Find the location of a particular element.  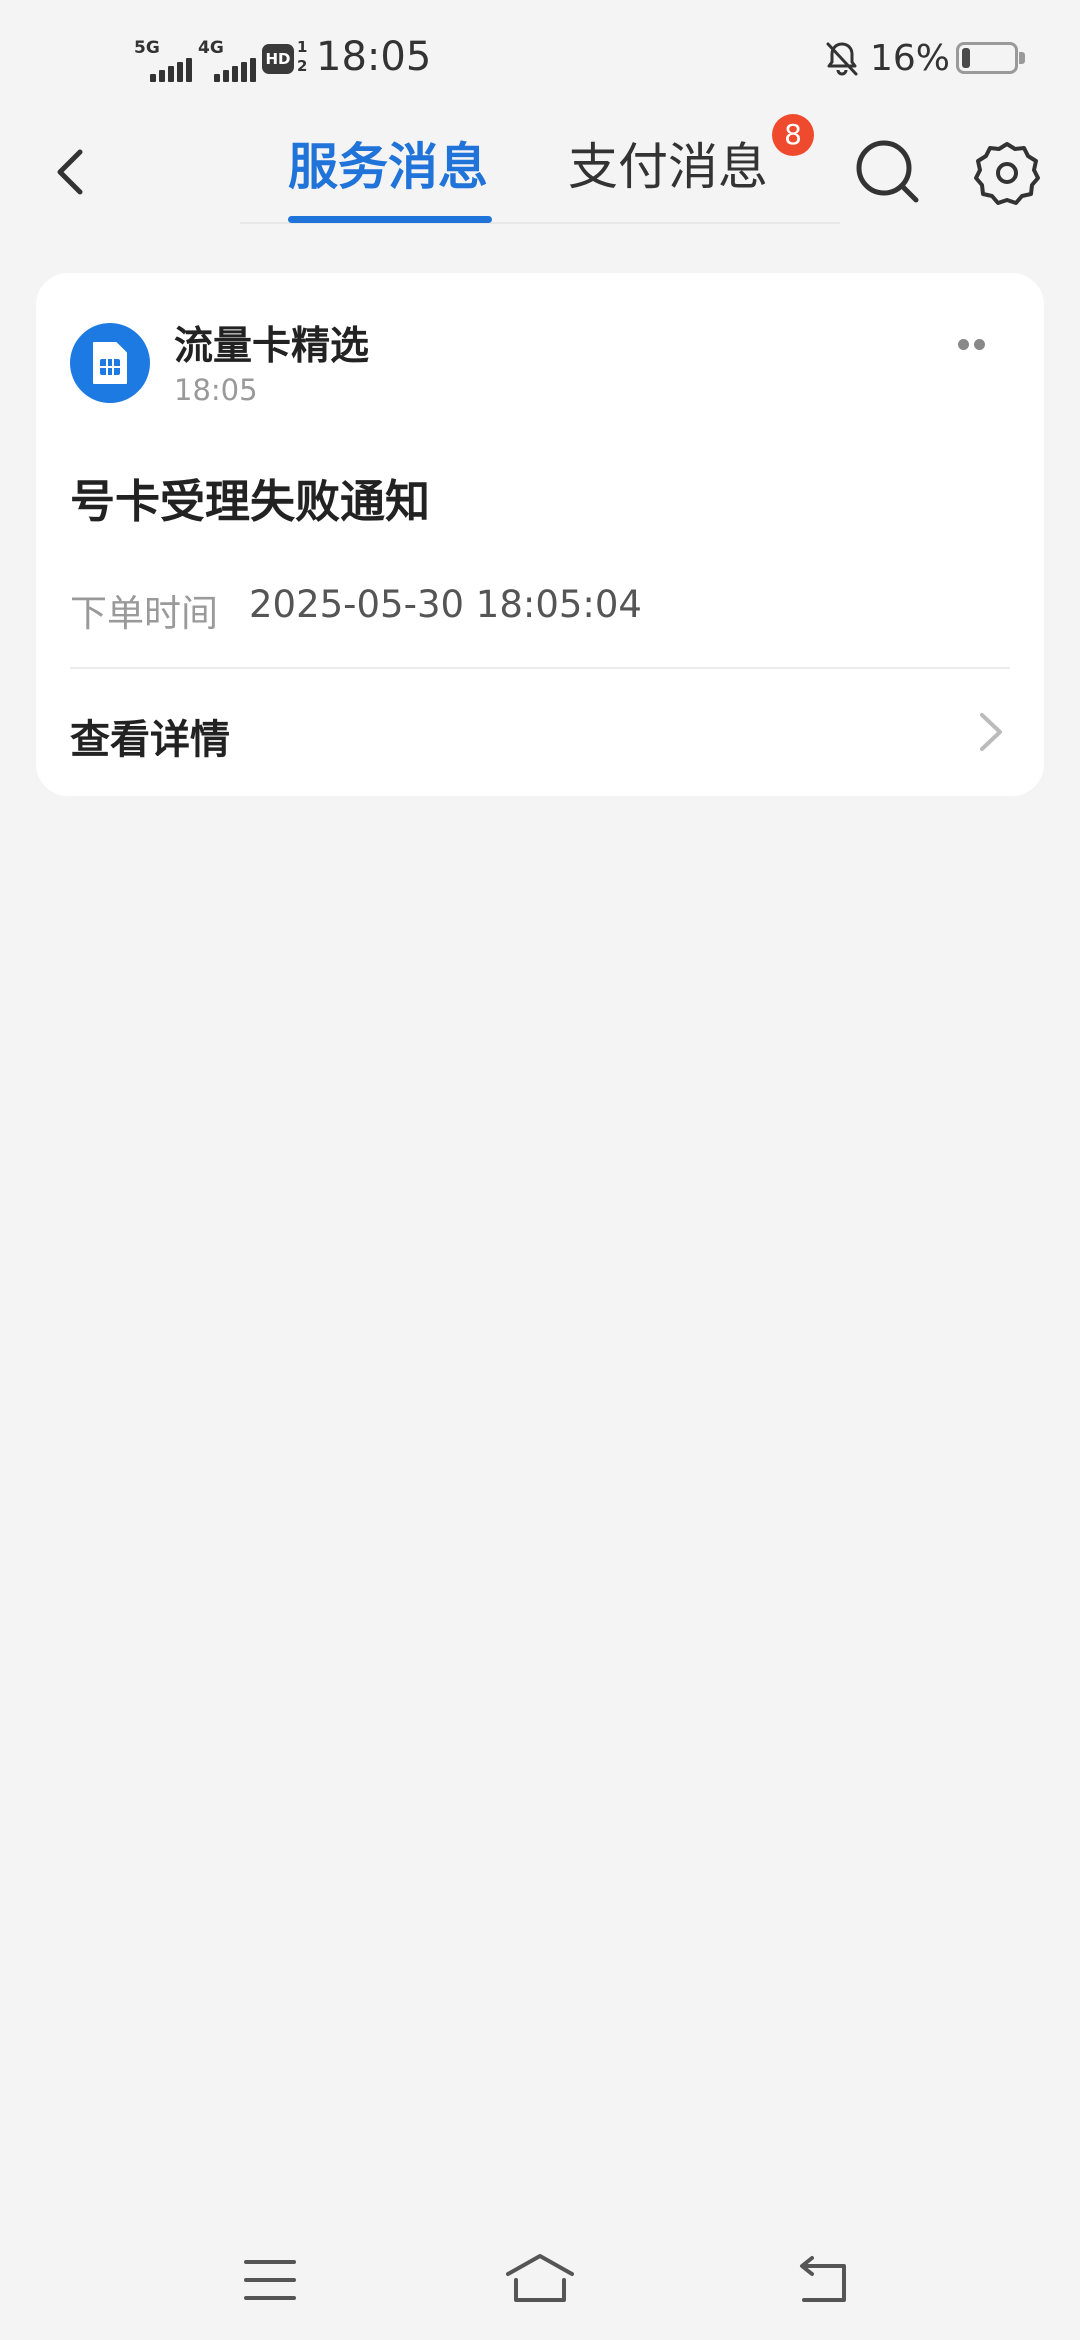

hd-voice-icon: HD is located at coordinates (278, 59).